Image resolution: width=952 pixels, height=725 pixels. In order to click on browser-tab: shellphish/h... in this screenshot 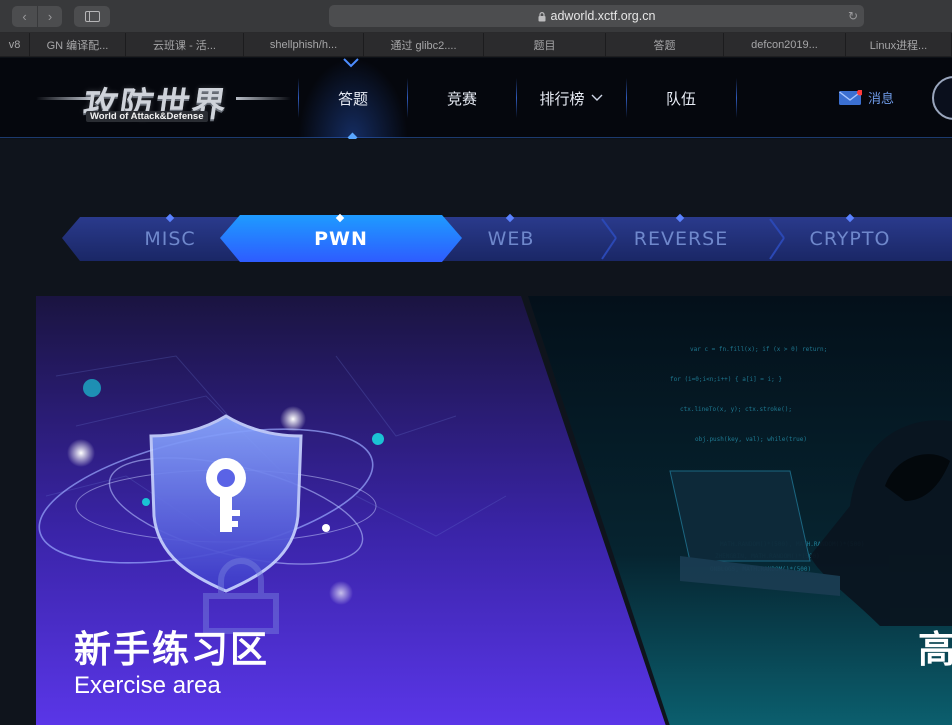, I will do `click(304, 45)`.